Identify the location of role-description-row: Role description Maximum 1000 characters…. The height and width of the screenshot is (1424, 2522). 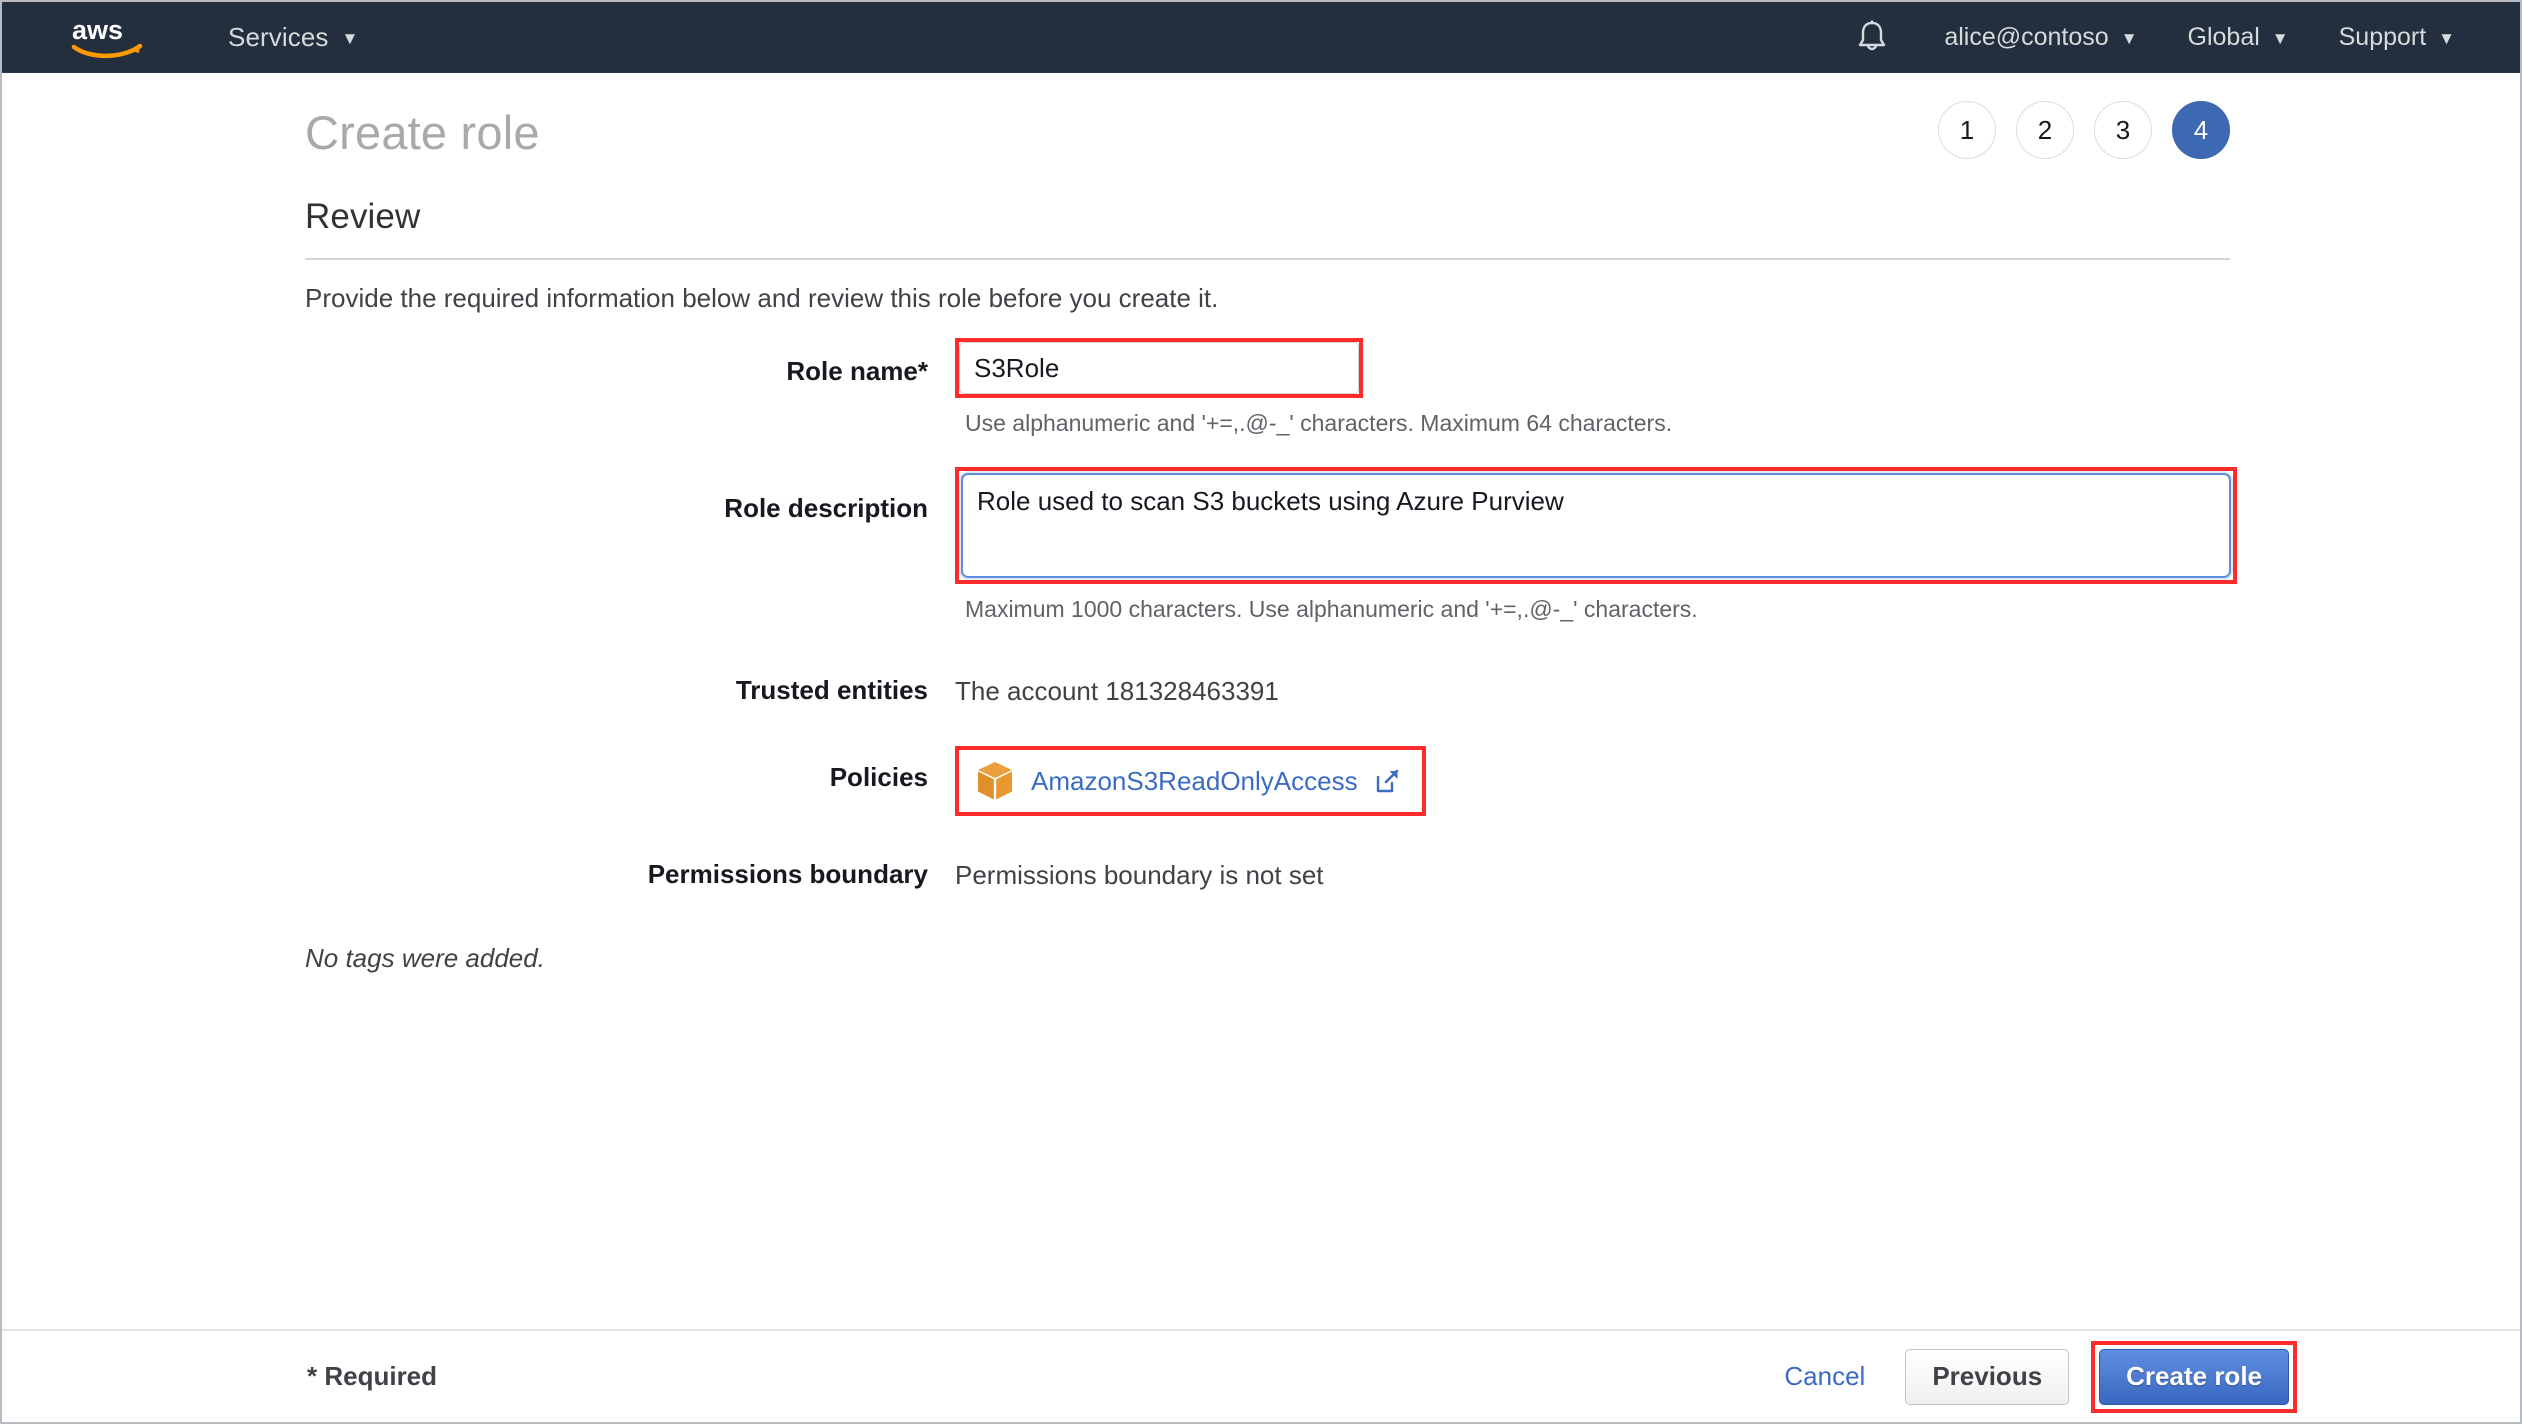
(1271, 545).